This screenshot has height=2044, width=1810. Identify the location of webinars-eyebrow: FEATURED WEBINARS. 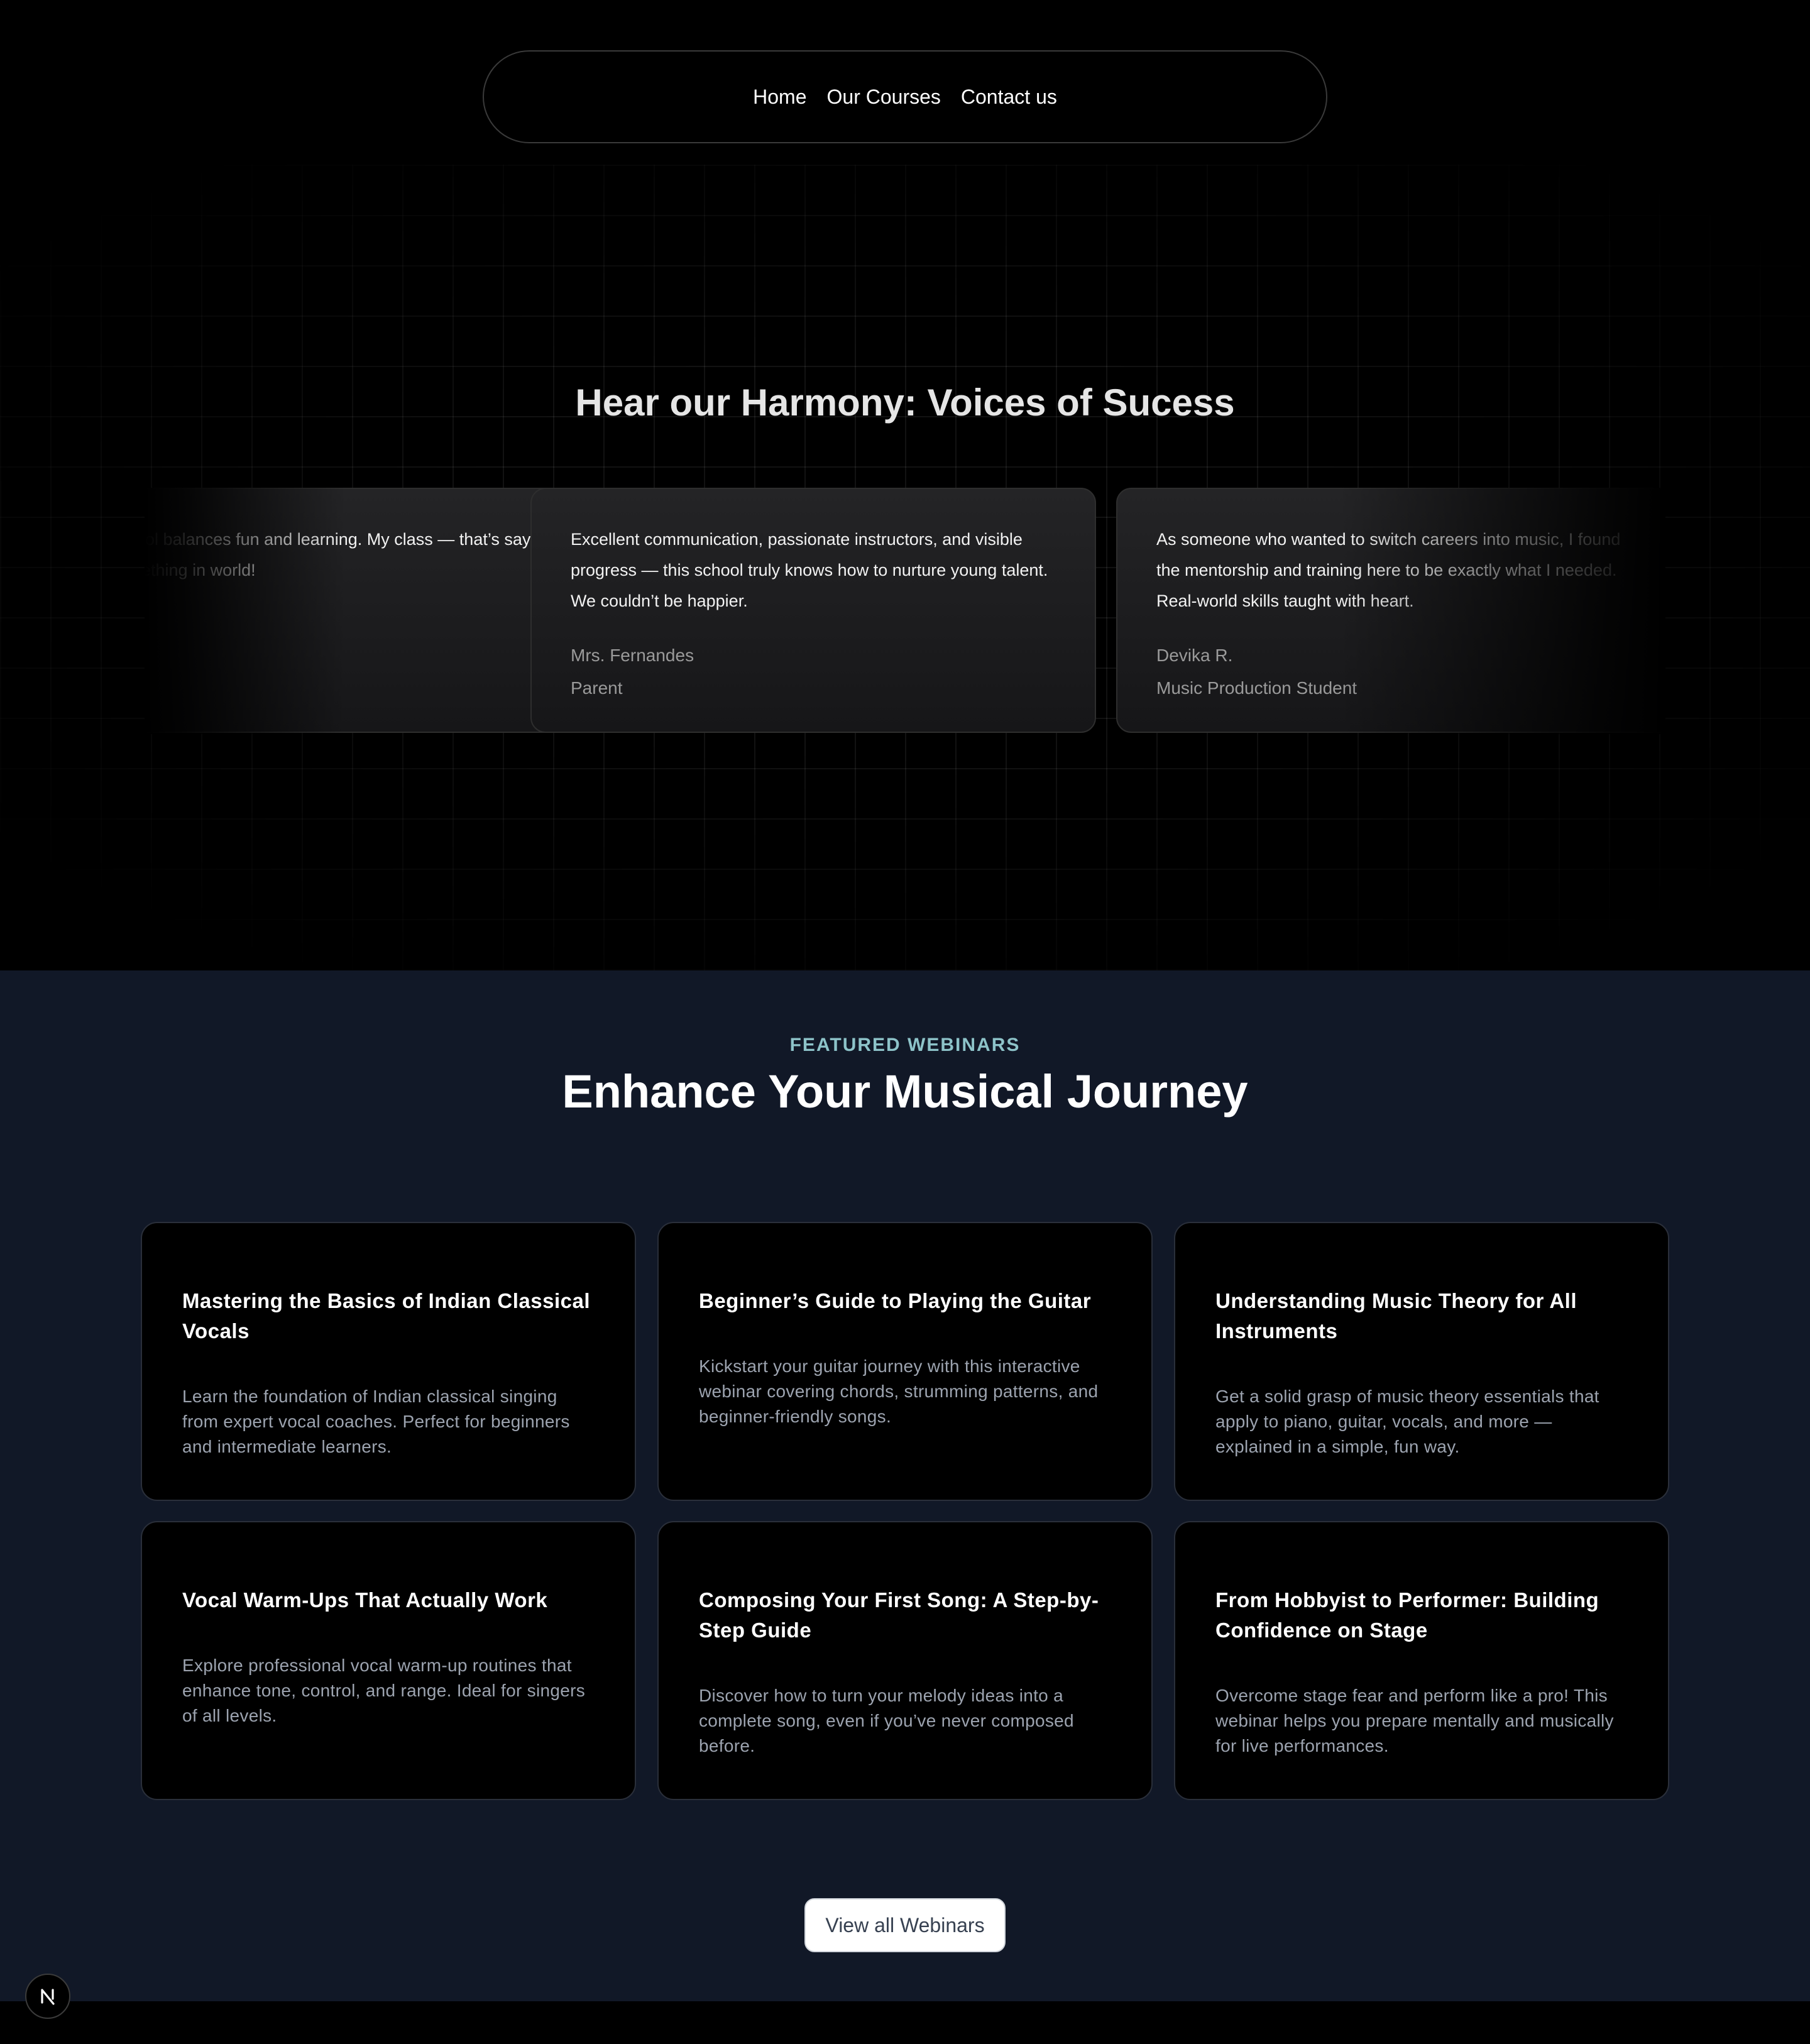
(905, 1045).